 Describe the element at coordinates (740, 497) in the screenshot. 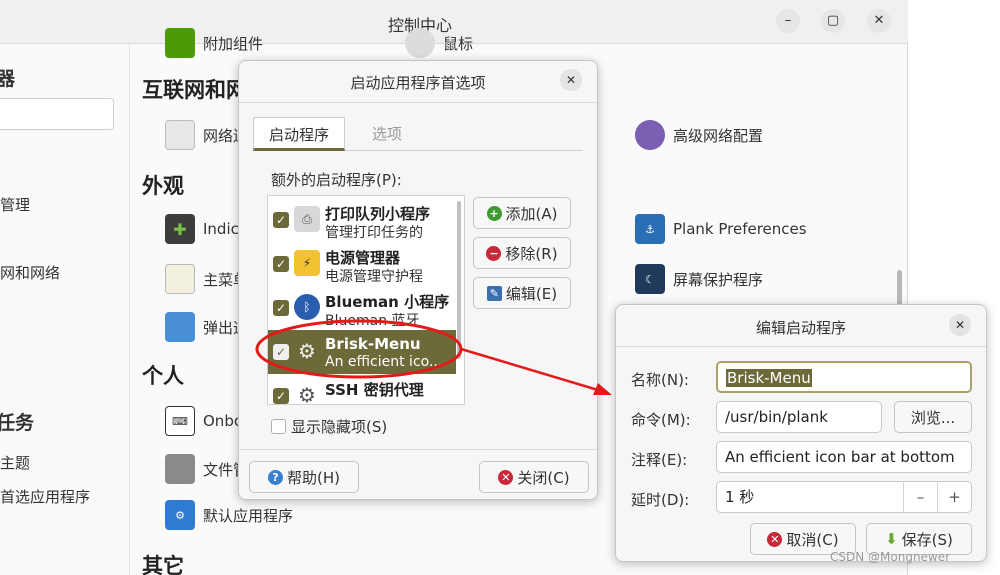

I see `delay-value: 1 秒` at that location.